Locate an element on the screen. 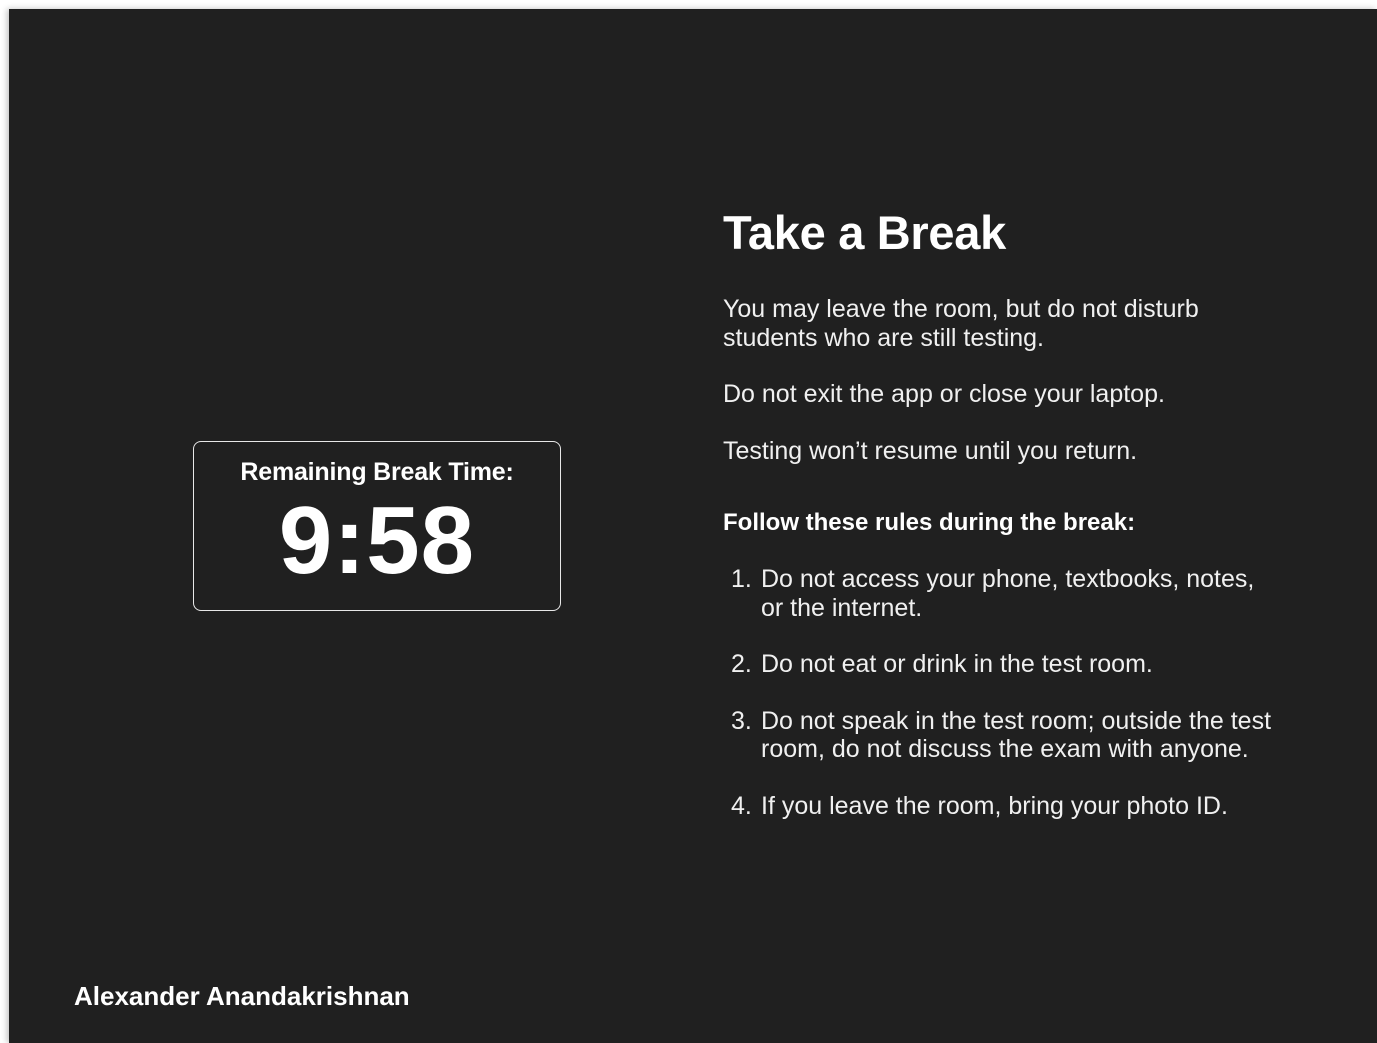  rule-item: 2. Do not eat or drink in the test room. is located at coordinates (1003, 664).